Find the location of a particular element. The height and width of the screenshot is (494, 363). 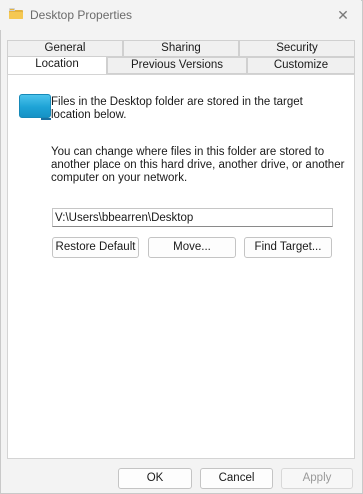

tab-customize: Customize is located at coordinates (301, 65).